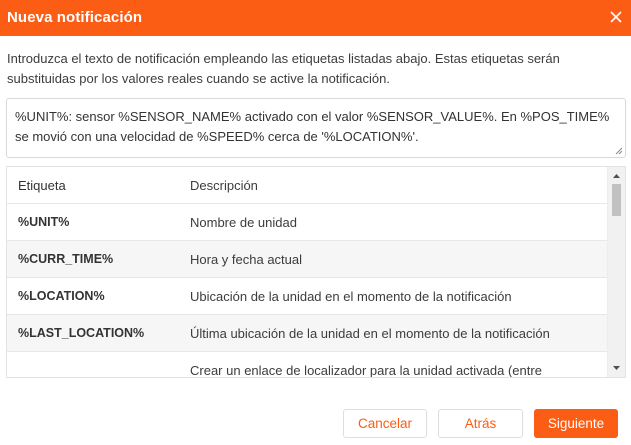 The width and height of the screenshot is (631, 445). I want to click on scroll-down-arrow-icon, so click(616, 368).